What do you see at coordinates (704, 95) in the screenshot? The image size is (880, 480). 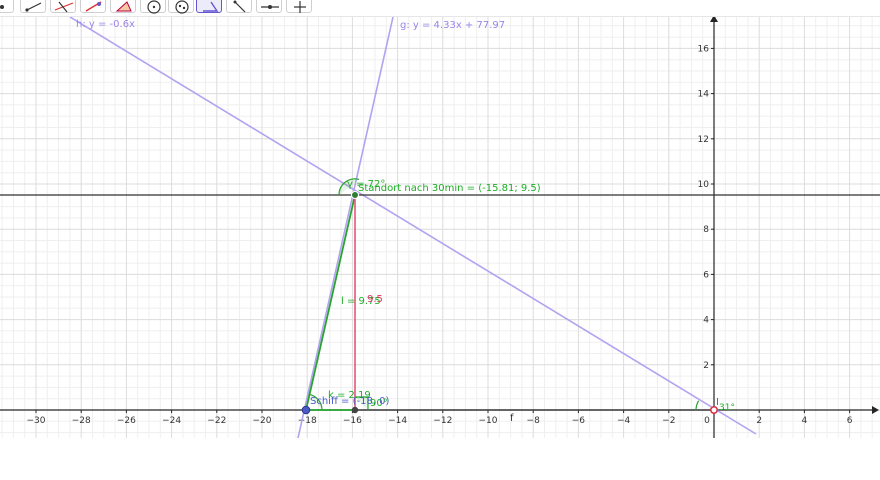 I see `y-tick-label: 14` at bounding box center [704, 95].